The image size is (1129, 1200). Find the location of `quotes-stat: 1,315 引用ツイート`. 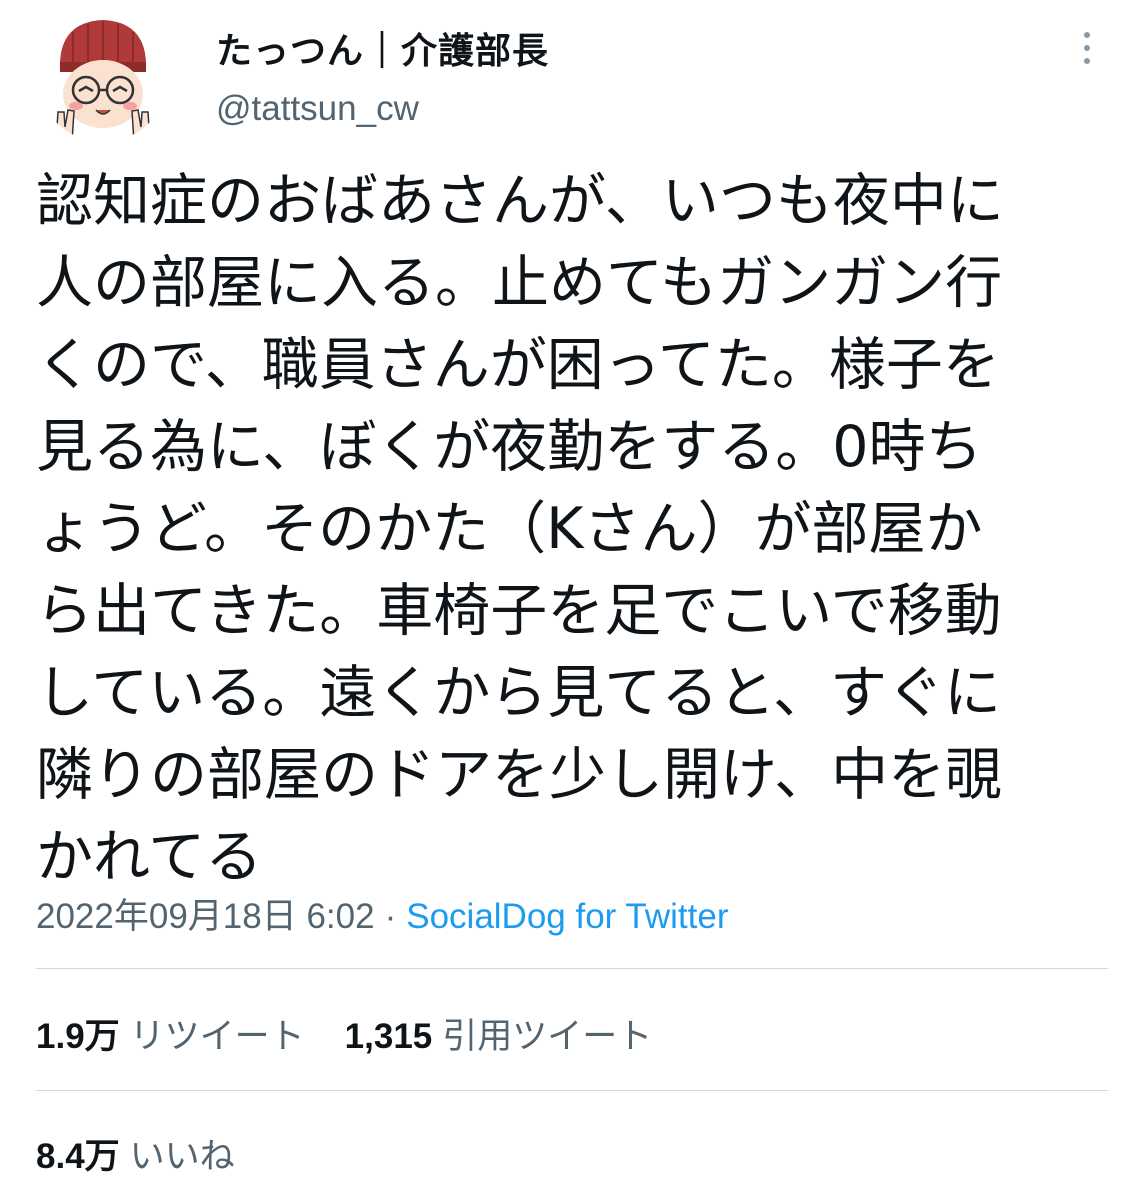

quotes-stat: 1,315 引用ツイート is located at coordinates (499, 1033).